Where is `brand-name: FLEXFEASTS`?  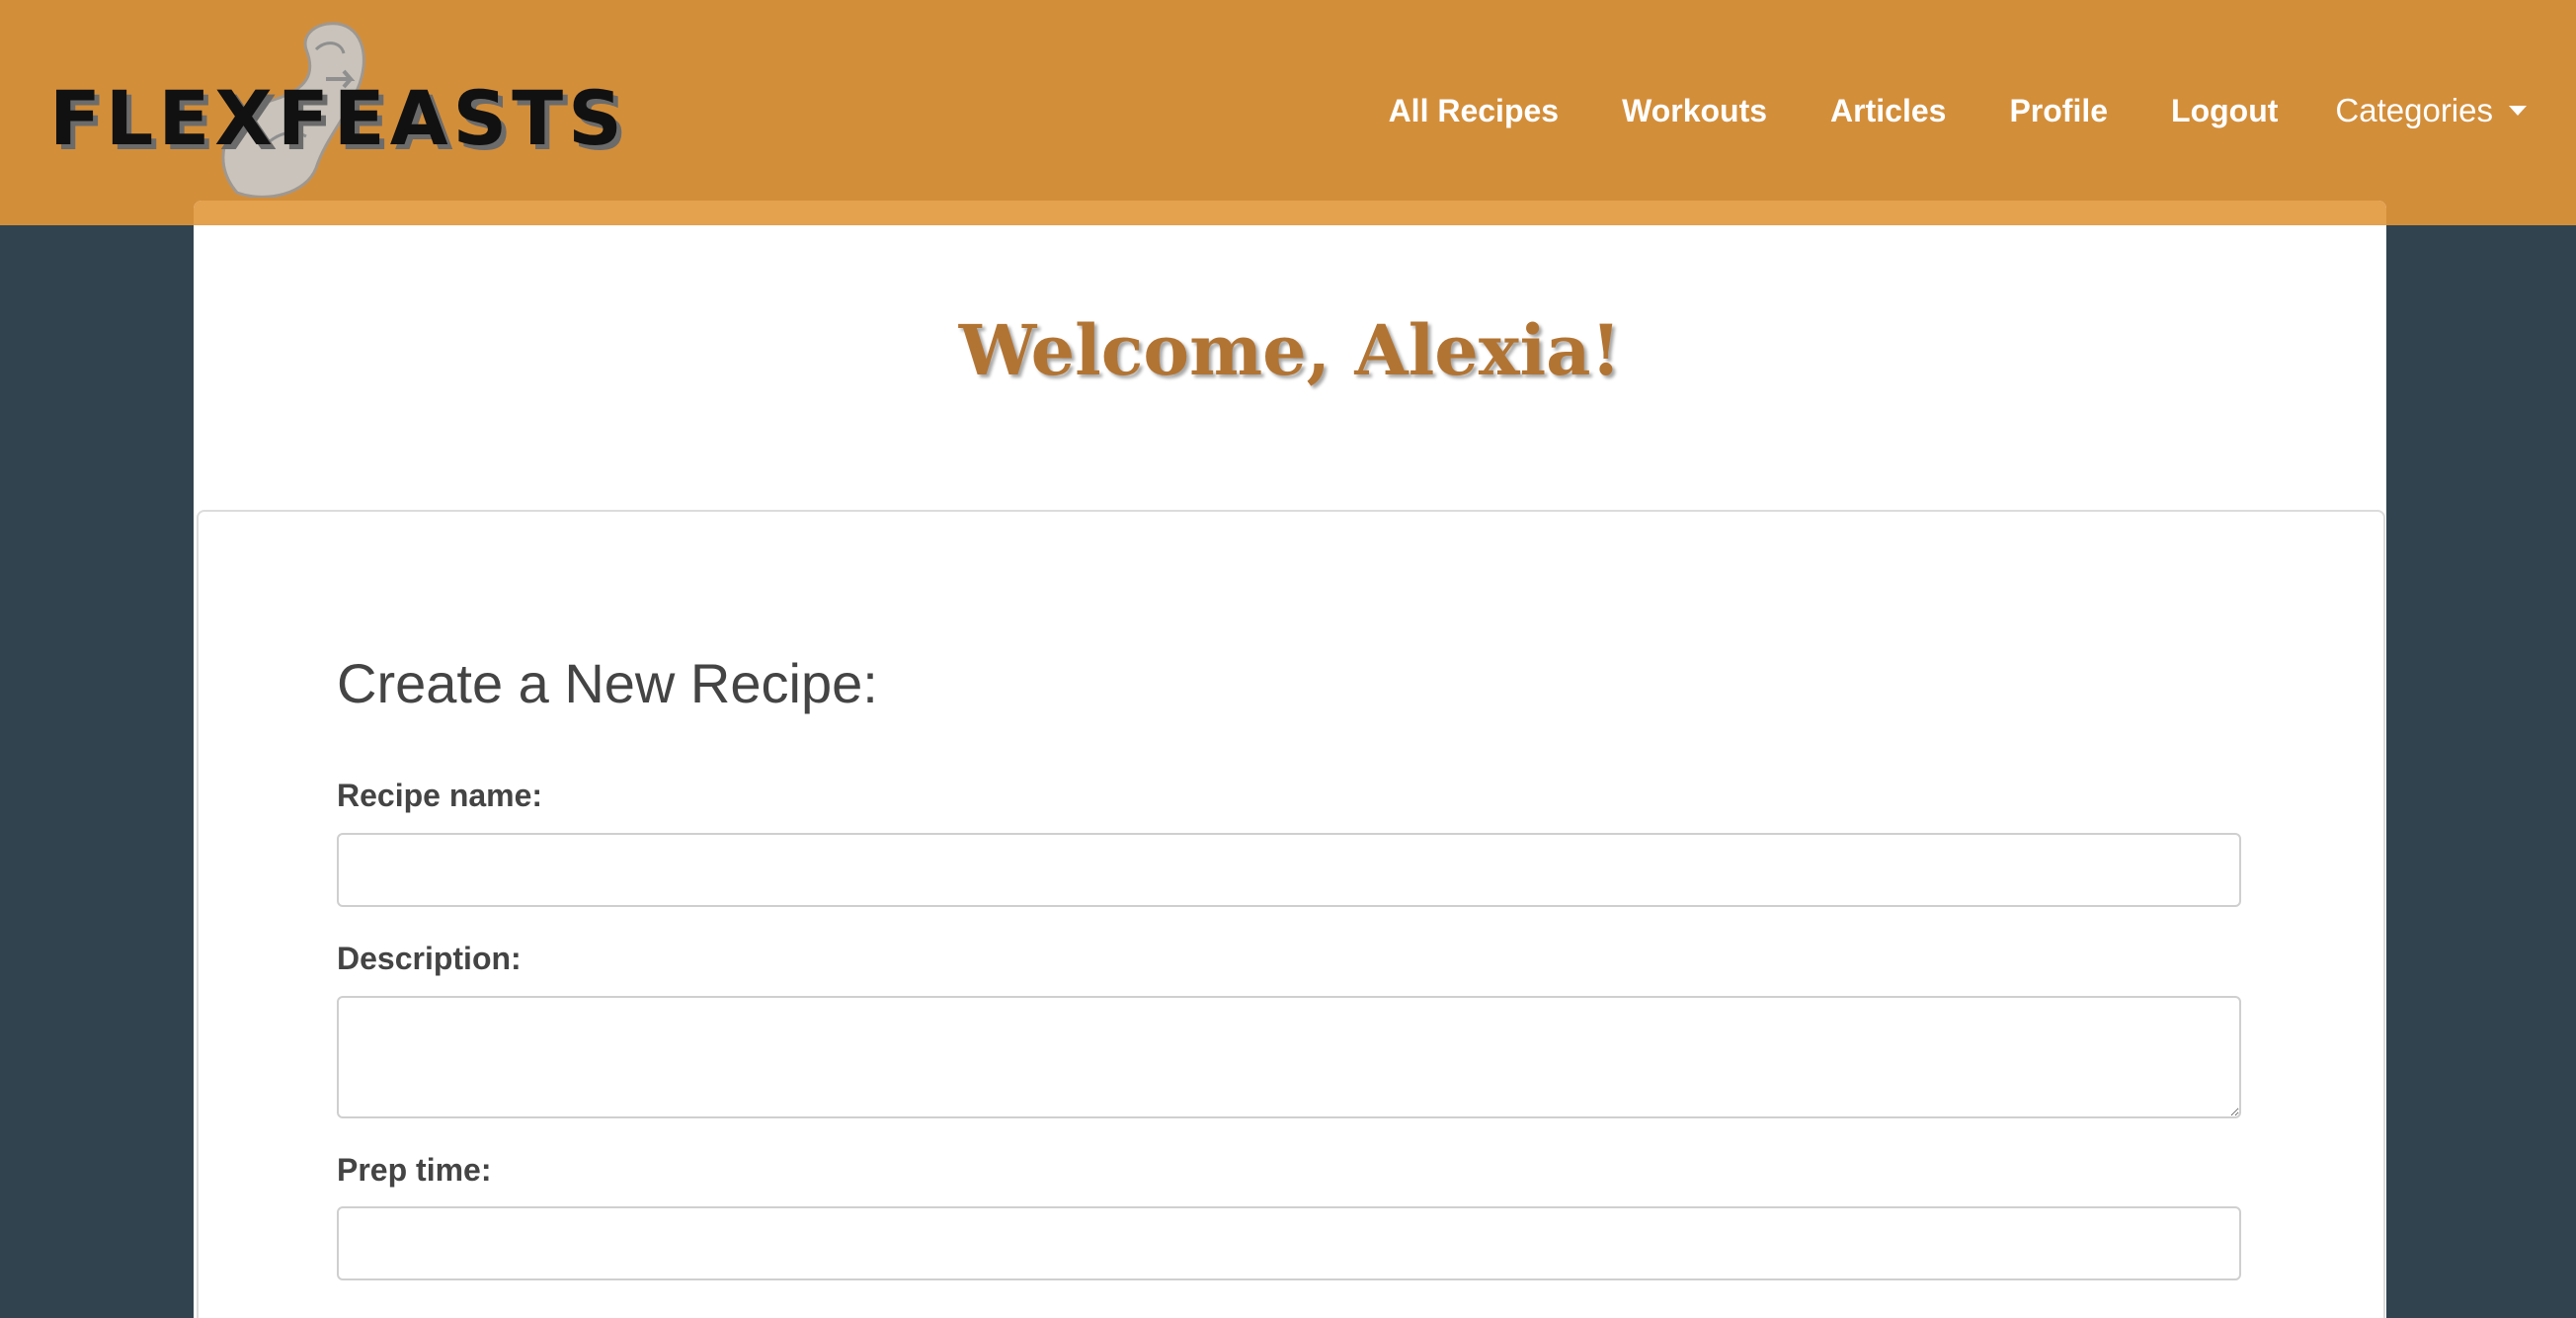 brand-name: FLEXFEASTS is located at coordinates (338, 118).